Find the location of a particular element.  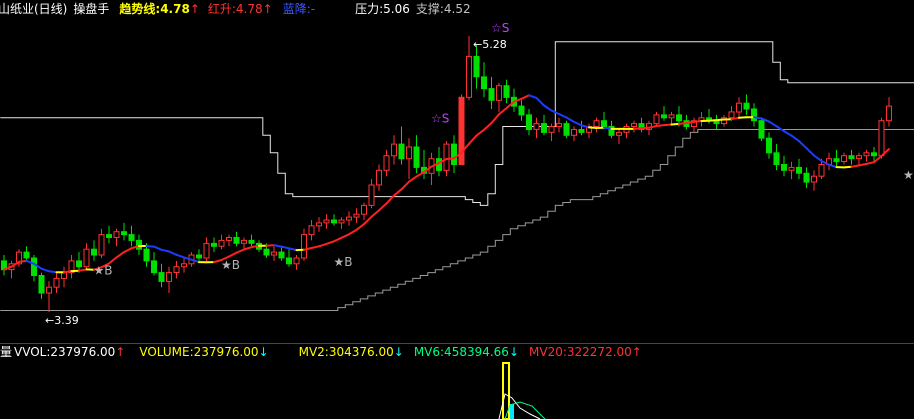

vvol-arrow: ↑ is located at coordinates (120, 352).